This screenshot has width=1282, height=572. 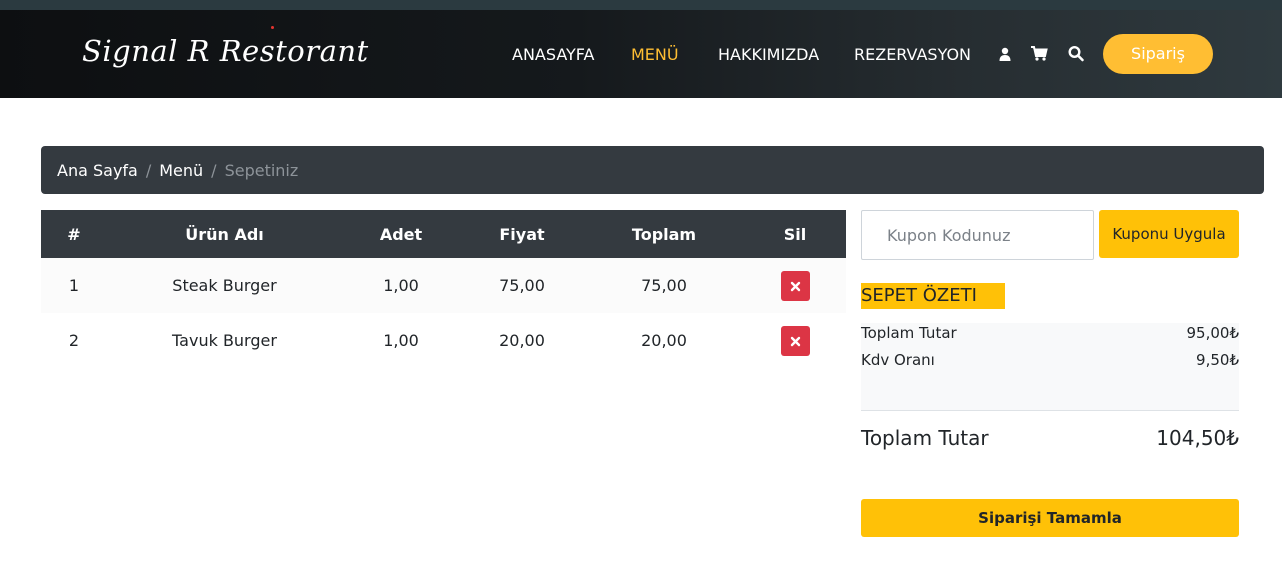 I want to click on nav-links: ANASAYFA MENÜ HAKKIMIZDA REZERVASYON, so click(x=641, y=55).